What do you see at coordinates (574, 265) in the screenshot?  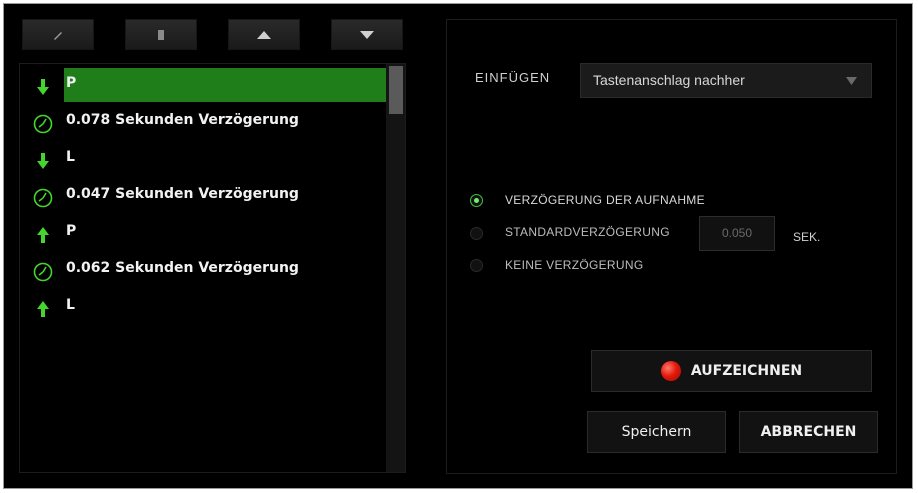 I see `option-no-delay-label: KEINE VERZÖGERUNG` at bounding box center [574, 265].